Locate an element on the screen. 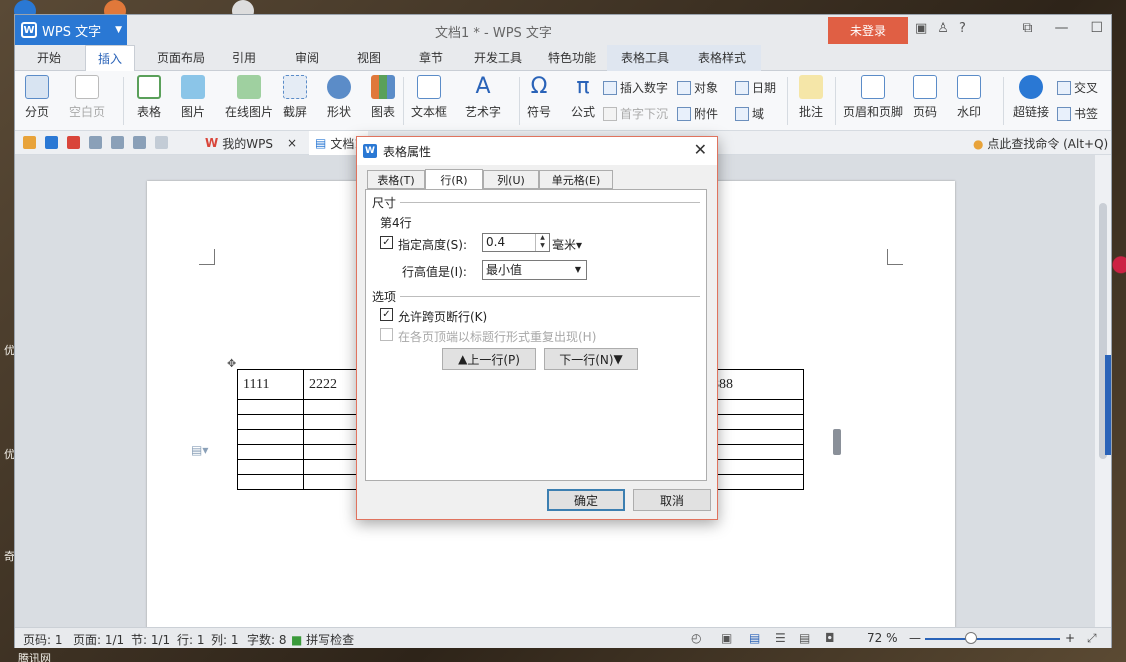 The image size is (1126, 662). status-chars: 字数: 8 is located at coordinates (267, 640).